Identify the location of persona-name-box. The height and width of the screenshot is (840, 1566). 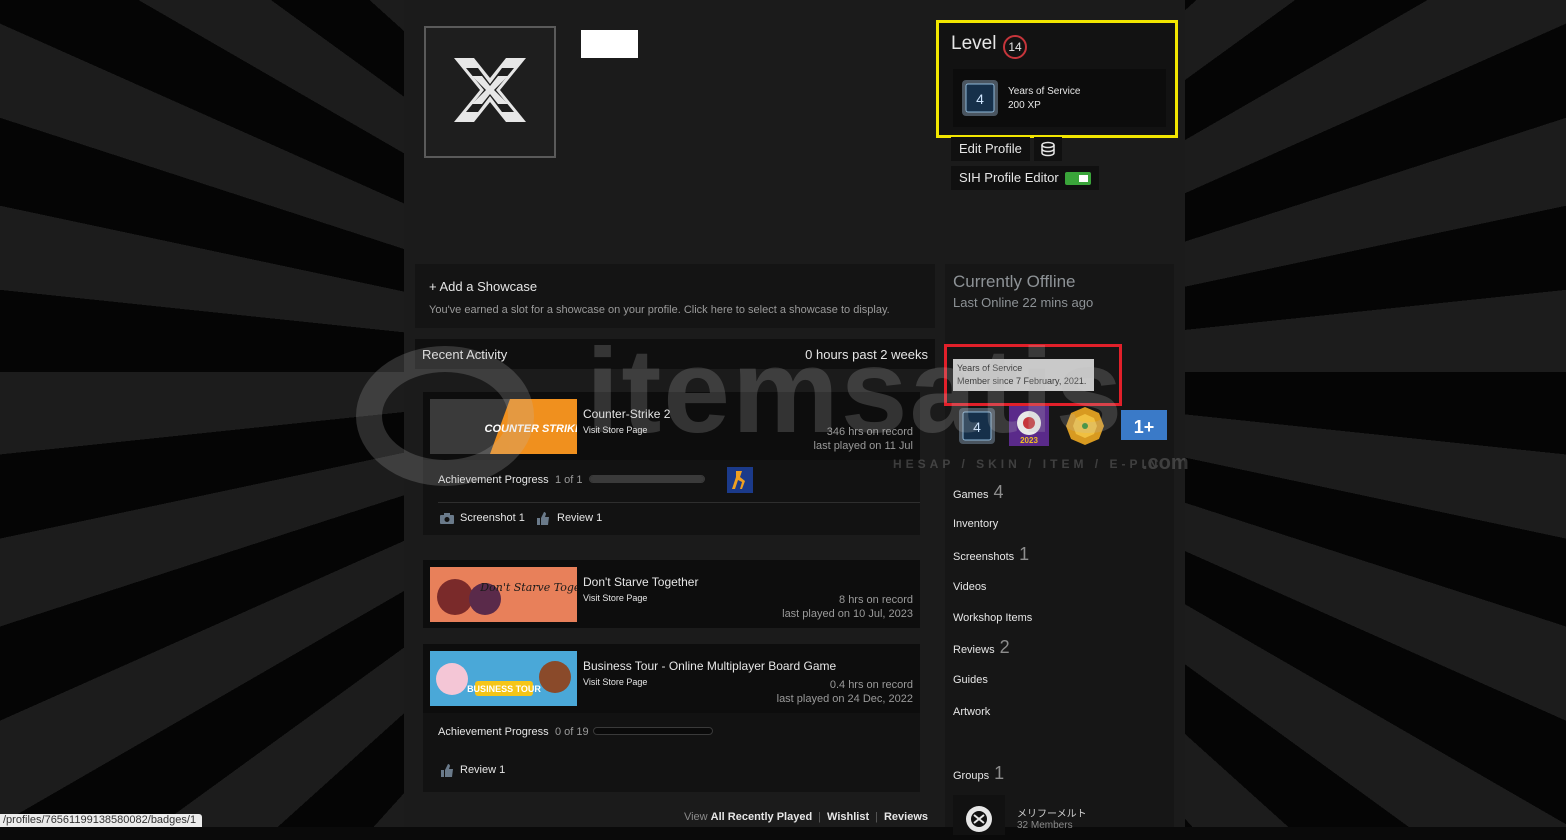
(609, 44).